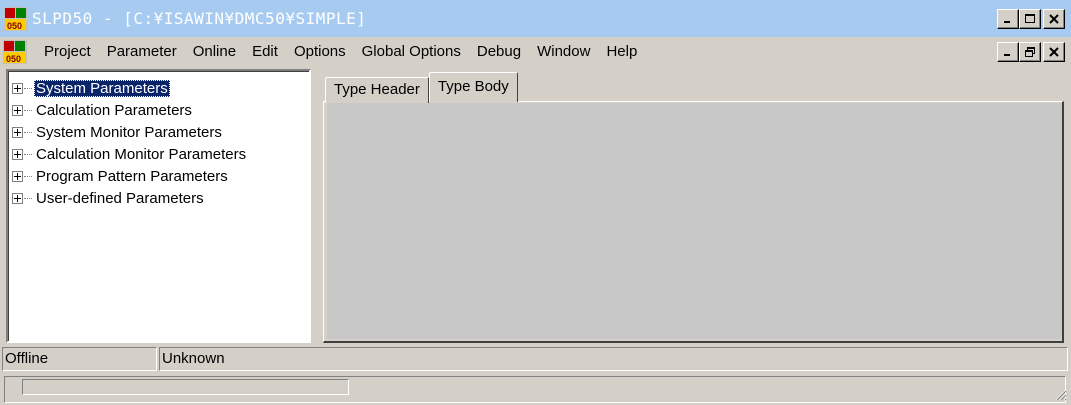 The image size is (1071, 405). What do you see at coordinates (411, 52) in the screenshot?
I see `menu-global-options: Global Options` at bounding box center [411, 52].